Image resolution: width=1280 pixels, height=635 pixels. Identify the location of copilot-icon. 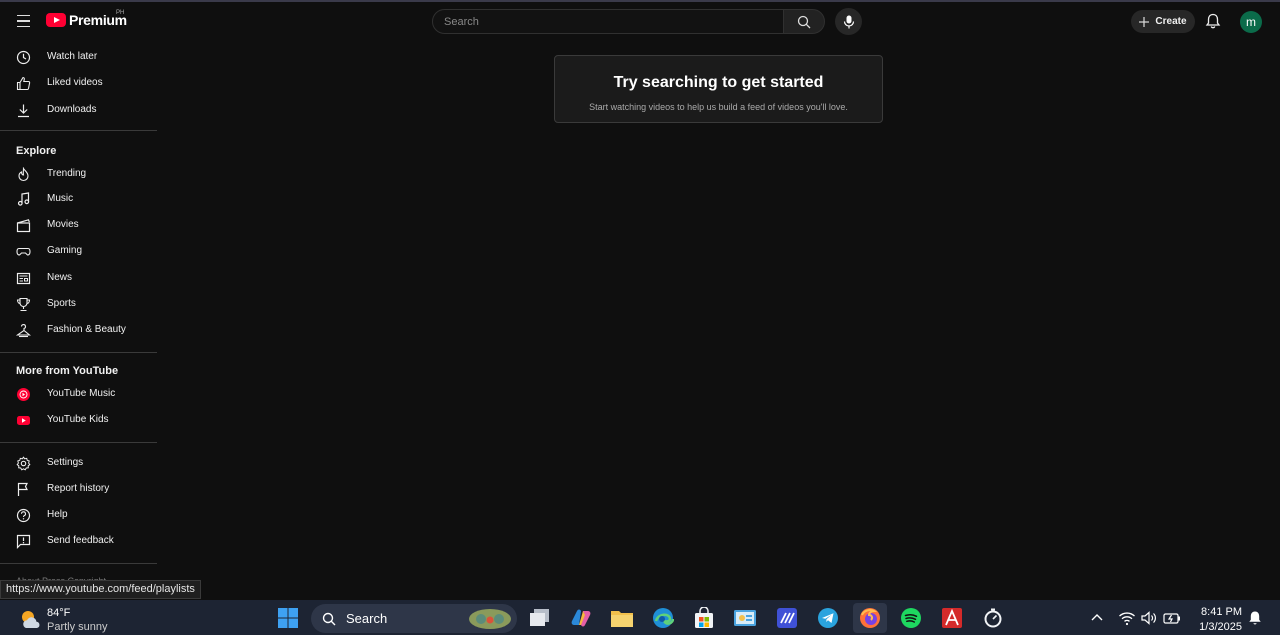
(581, 618).